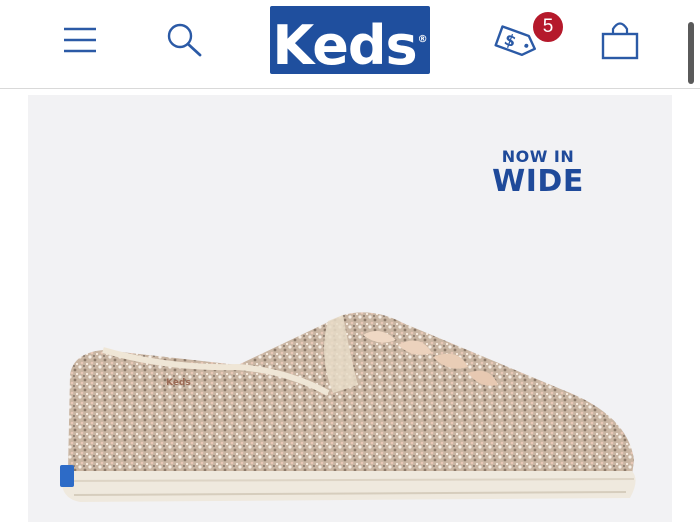 This screenshot has width=700, height=522. Describe the element at coordinates (344, 45) in the screenshot. I see `brand-name: Keds` at that location.